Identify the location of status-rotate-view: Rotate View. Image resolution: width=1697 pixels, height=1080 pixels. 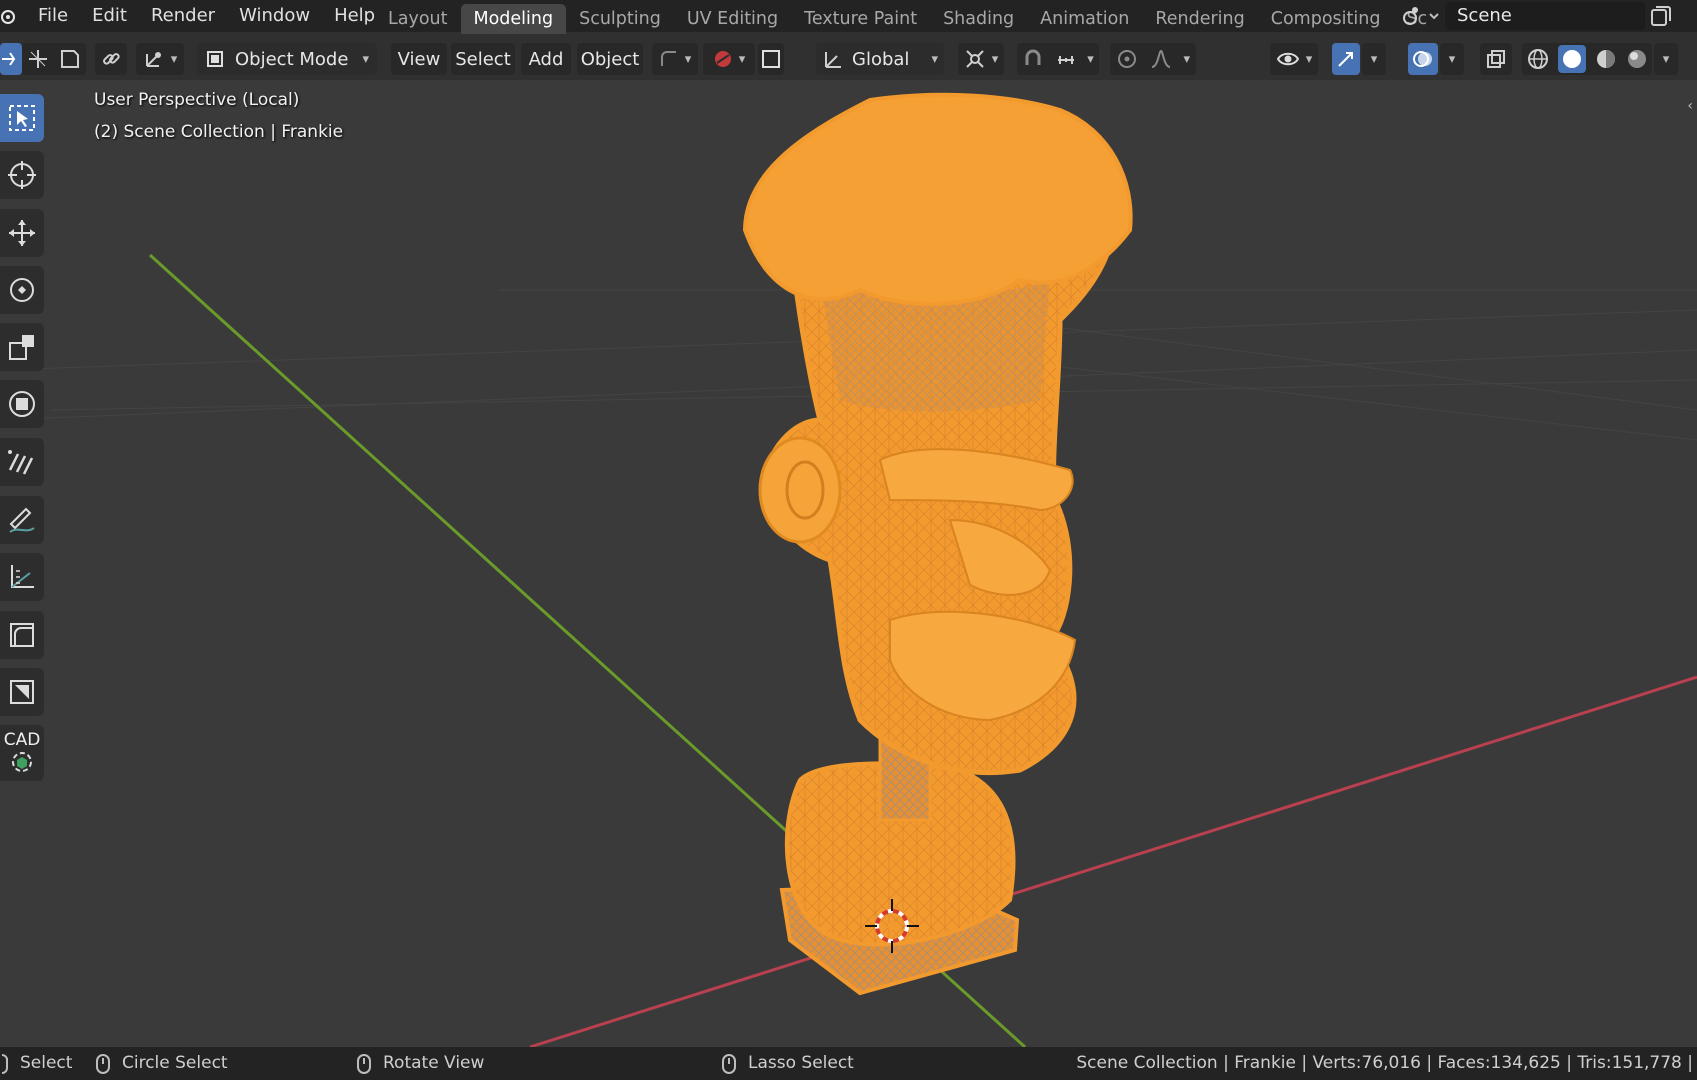
(420, 1063).